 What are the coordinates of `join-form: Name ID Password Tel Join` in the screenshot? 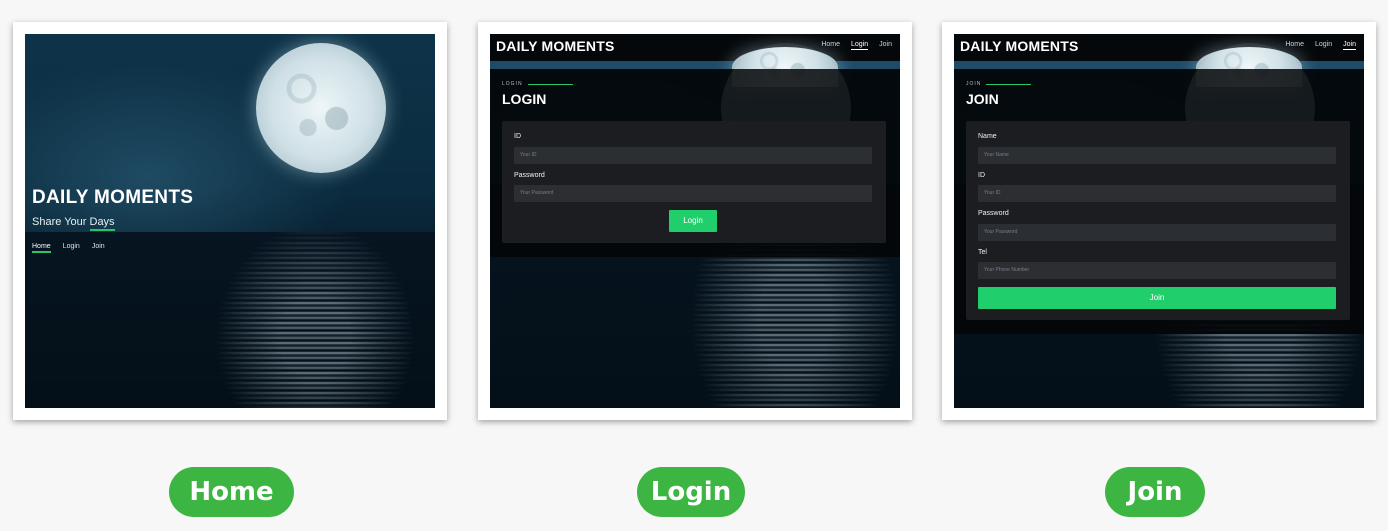 It's located at (1158, 220).